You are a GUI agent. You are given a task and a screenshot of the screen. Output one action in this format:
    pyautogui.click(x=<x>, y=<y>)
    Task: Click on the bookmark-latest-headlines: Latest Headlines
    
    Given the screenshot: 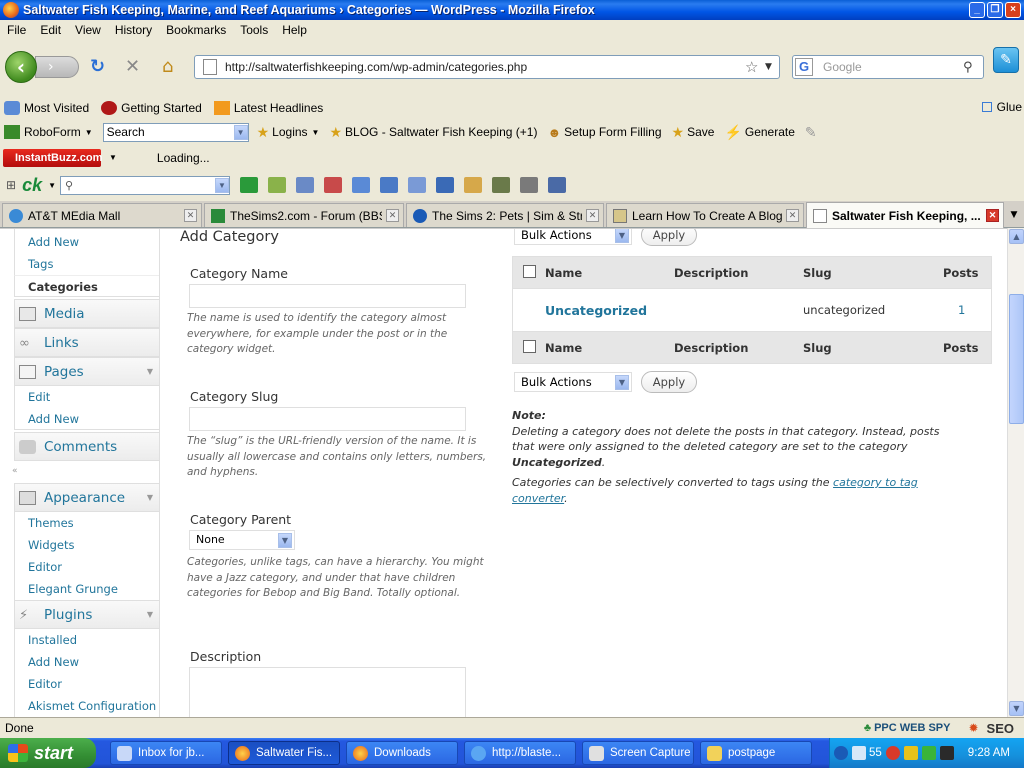 What is the action you would take?
    pyautogui.click(x=266, y=108)
    